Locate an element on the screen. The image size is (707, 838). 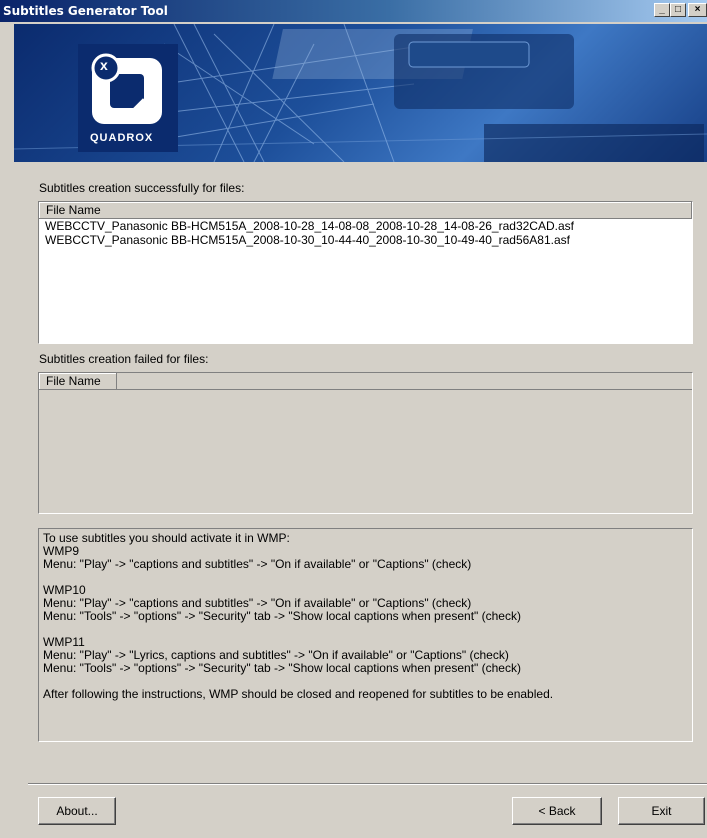
restore-button: □ is located at coordinates (678, 10).